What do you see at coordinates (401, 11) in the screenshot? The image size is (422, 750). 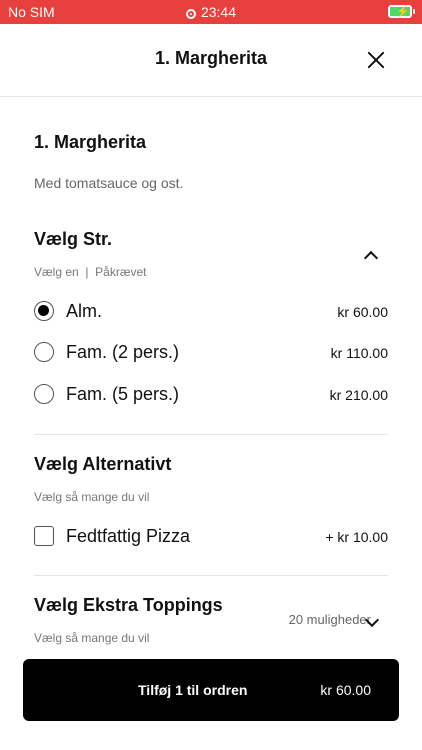 I see `battery-charging-icon: ⚡` at bounding box center [401, 11].